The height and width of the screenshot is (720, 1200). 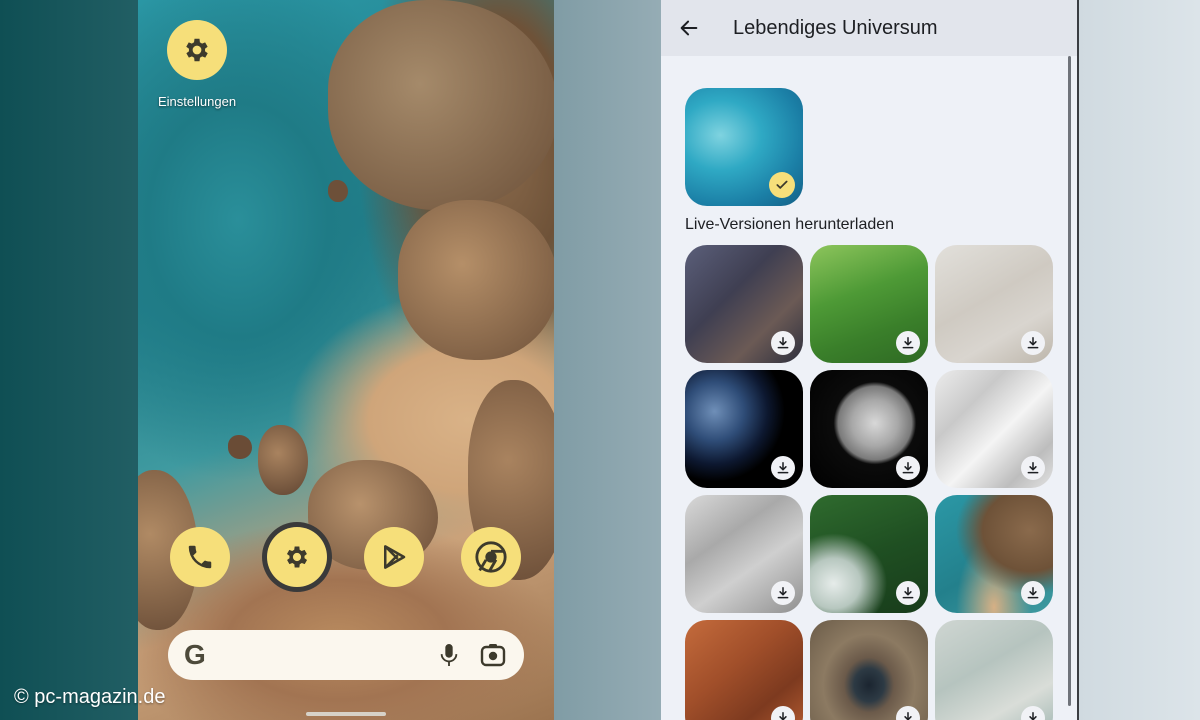 What do you see at coordinates (835, 27) in the screenshot?
I see `page-title: Lebendiges Universum` at bounding box center [835, 27].